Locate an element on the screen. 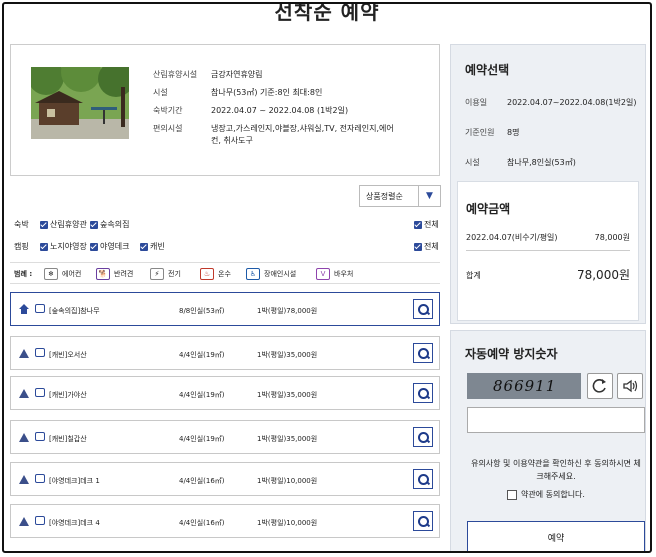  selection-row: 기준인원 8명 is located at coordinates (551, 132).